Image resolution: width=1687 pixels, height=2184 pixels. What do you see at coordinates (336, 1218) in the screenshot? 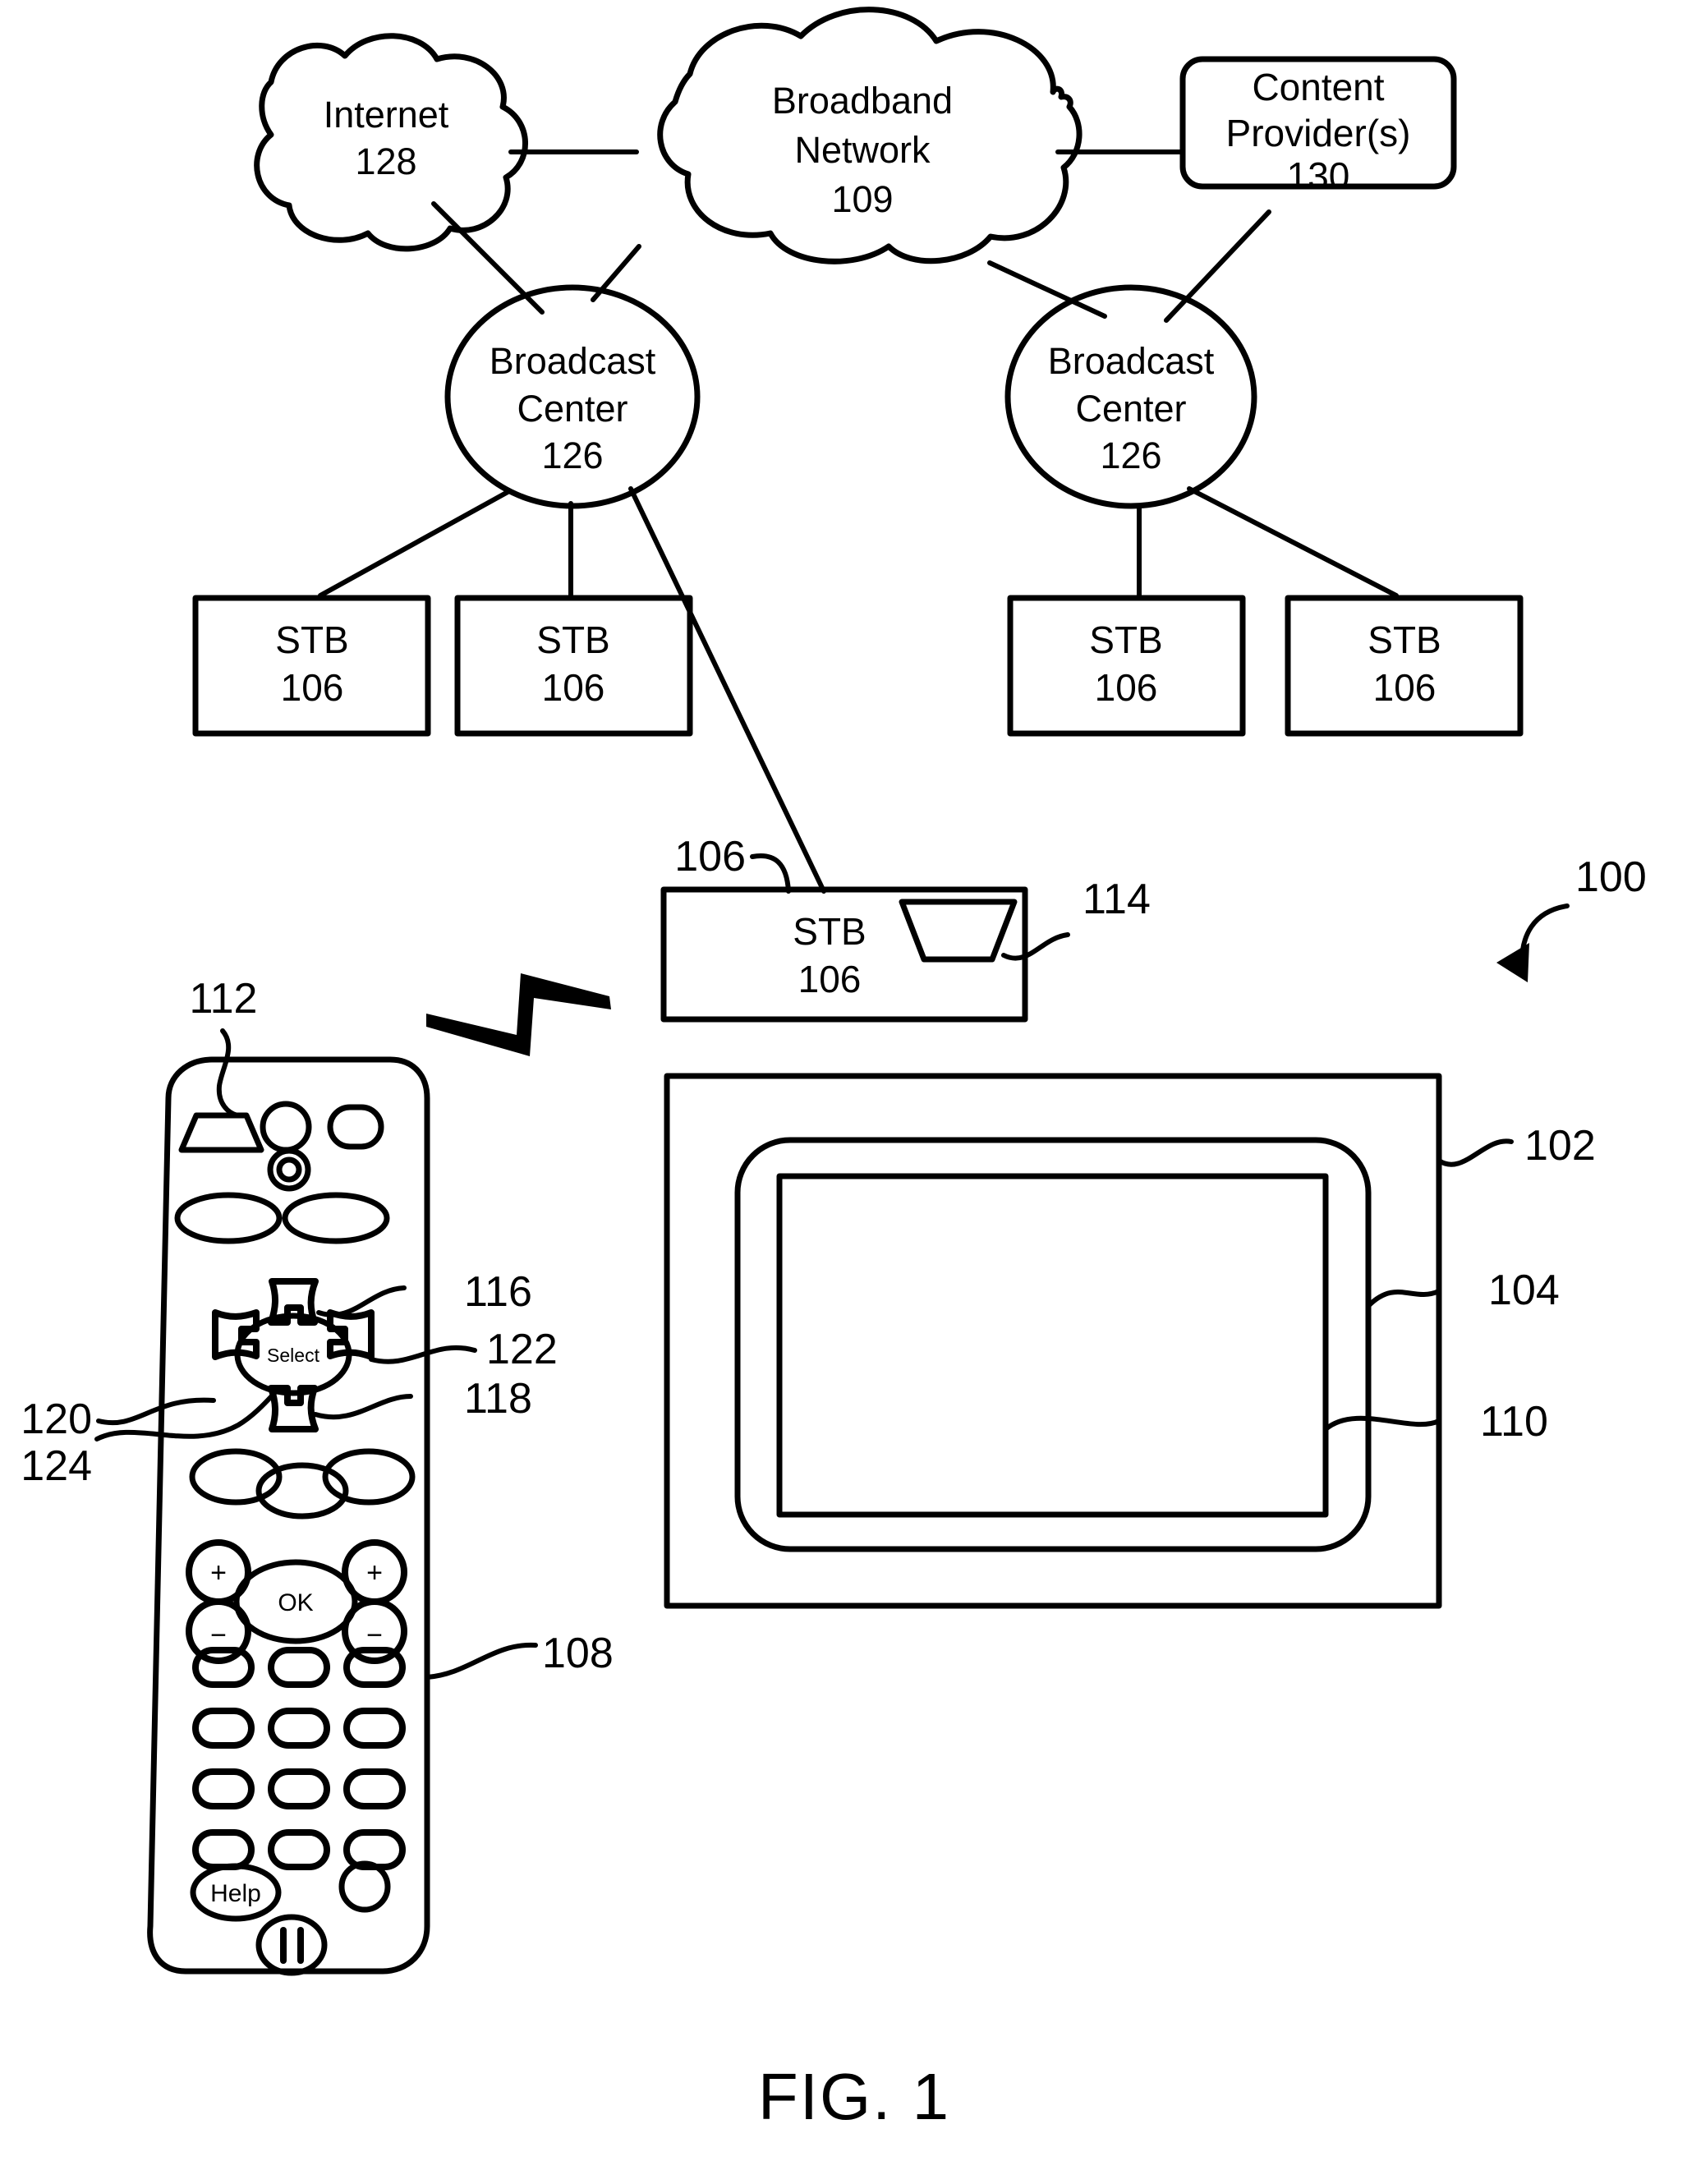
I see `remote-guide-button` at bounding box center [336, 1218].